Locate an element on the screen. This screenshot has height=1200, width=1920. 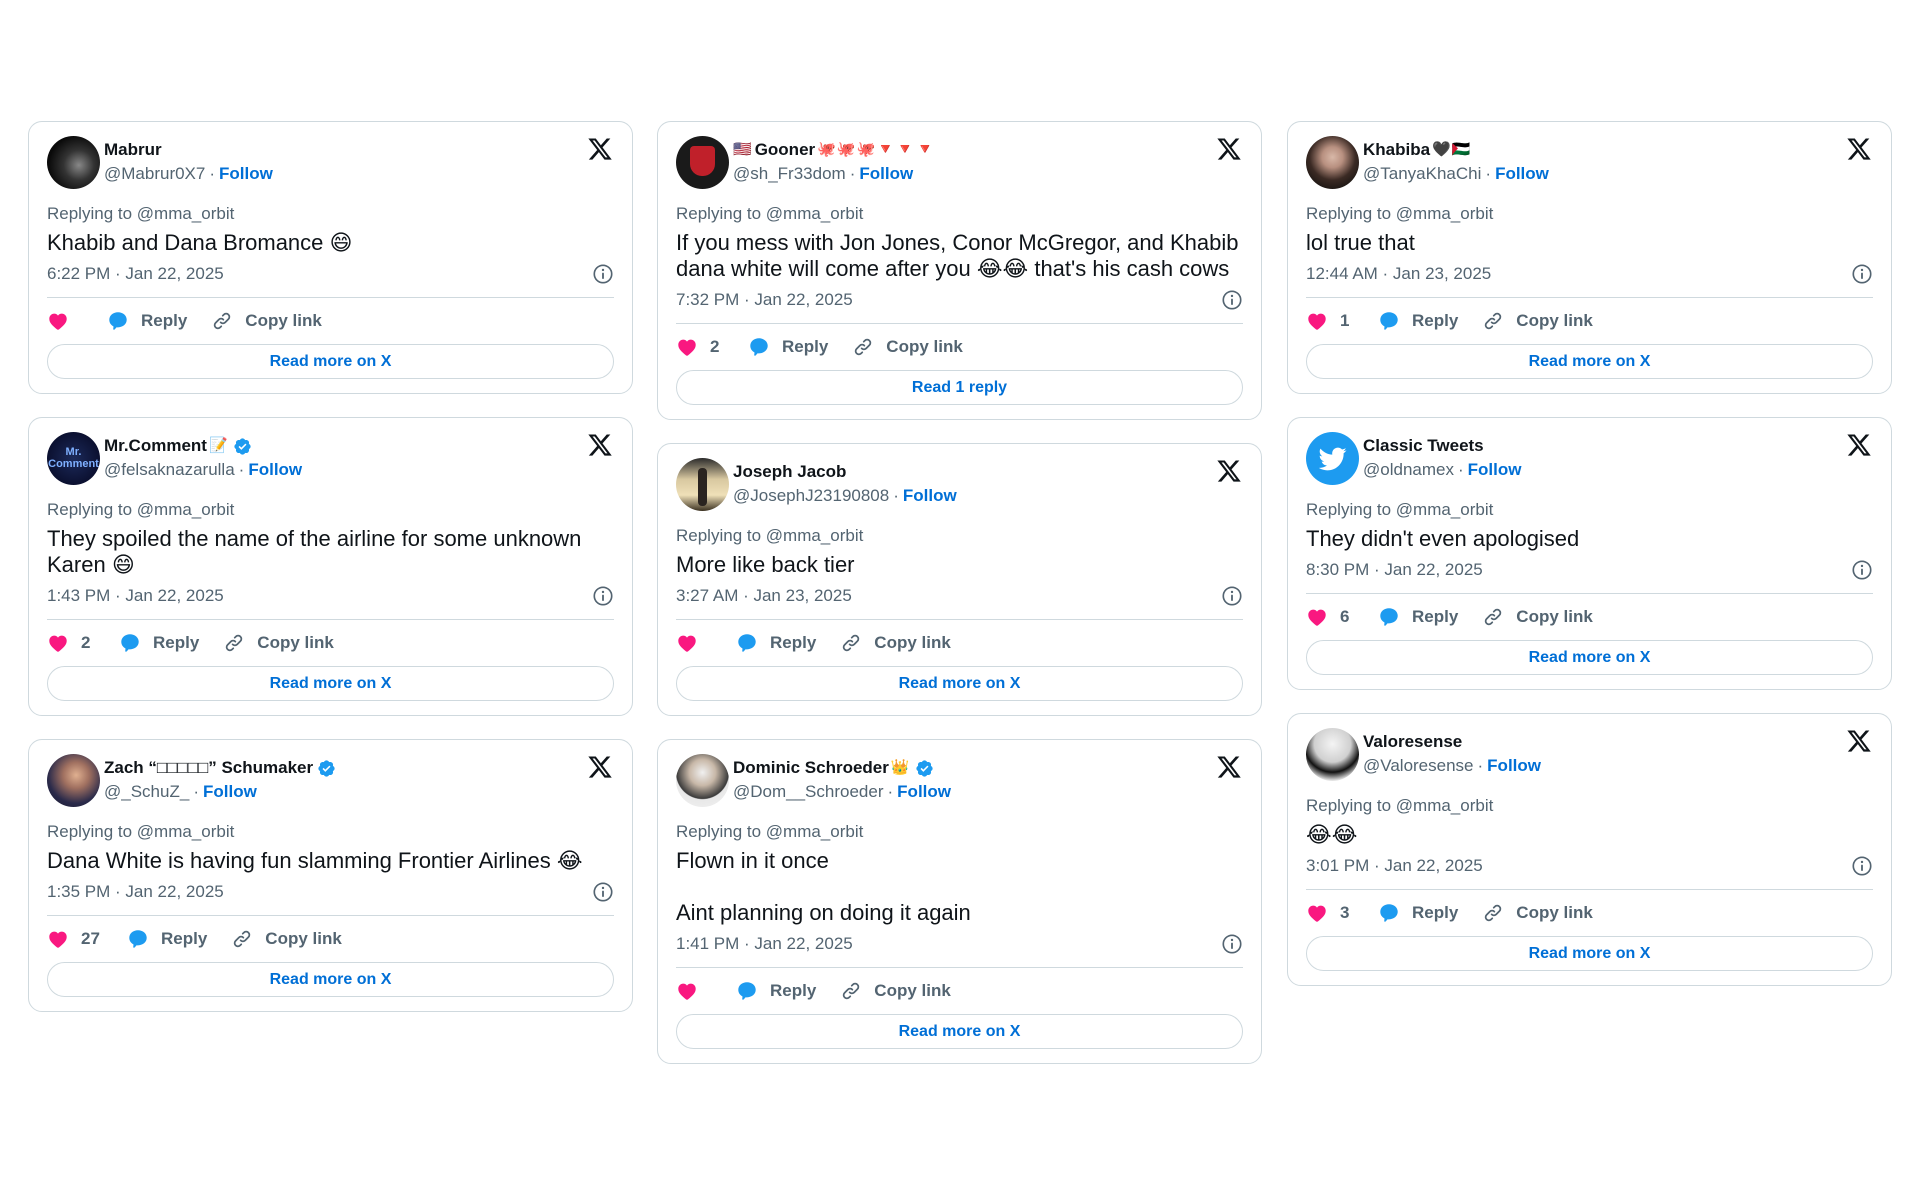
author-name: Zach “□□□□□” Schumaker is located at coordinates (208, 768).